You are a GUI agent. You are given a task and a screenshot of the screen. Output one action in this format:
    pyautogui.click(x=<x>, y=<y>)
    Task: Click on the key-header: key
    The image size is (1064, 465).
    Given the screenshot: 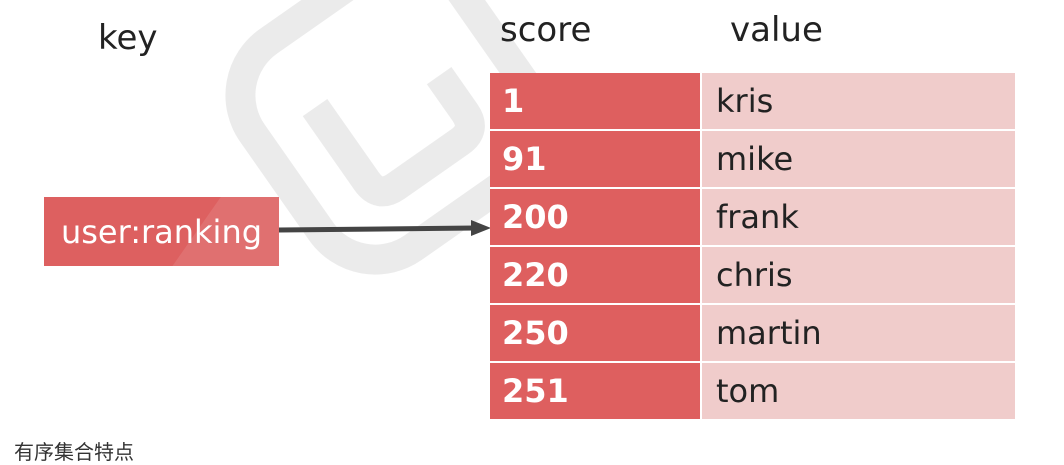 What is the action you would take?
    pyautogui.click(x=128, y=38)
    